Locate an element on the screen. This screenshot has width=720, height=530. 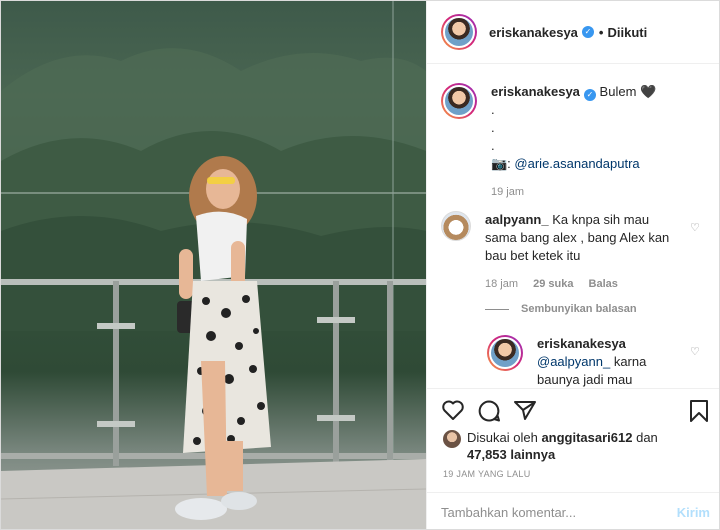
follow-status-button: Diikuti is located at coordinates (627, 32).